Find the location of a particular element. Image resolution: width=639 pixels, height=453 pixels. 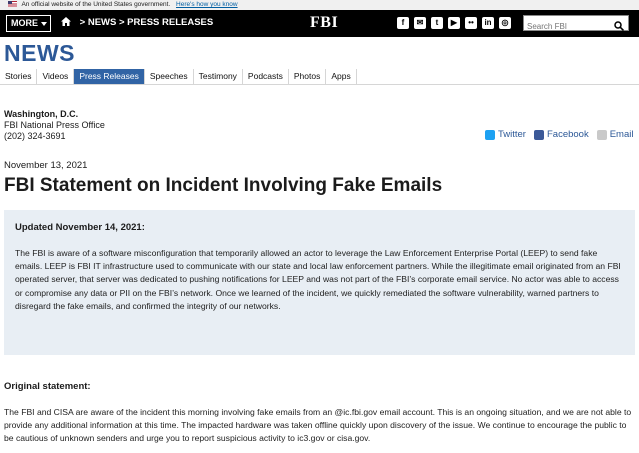

social-icons: f ✉ t ▶ •• in ◎ is located at coordinates (454, 23).